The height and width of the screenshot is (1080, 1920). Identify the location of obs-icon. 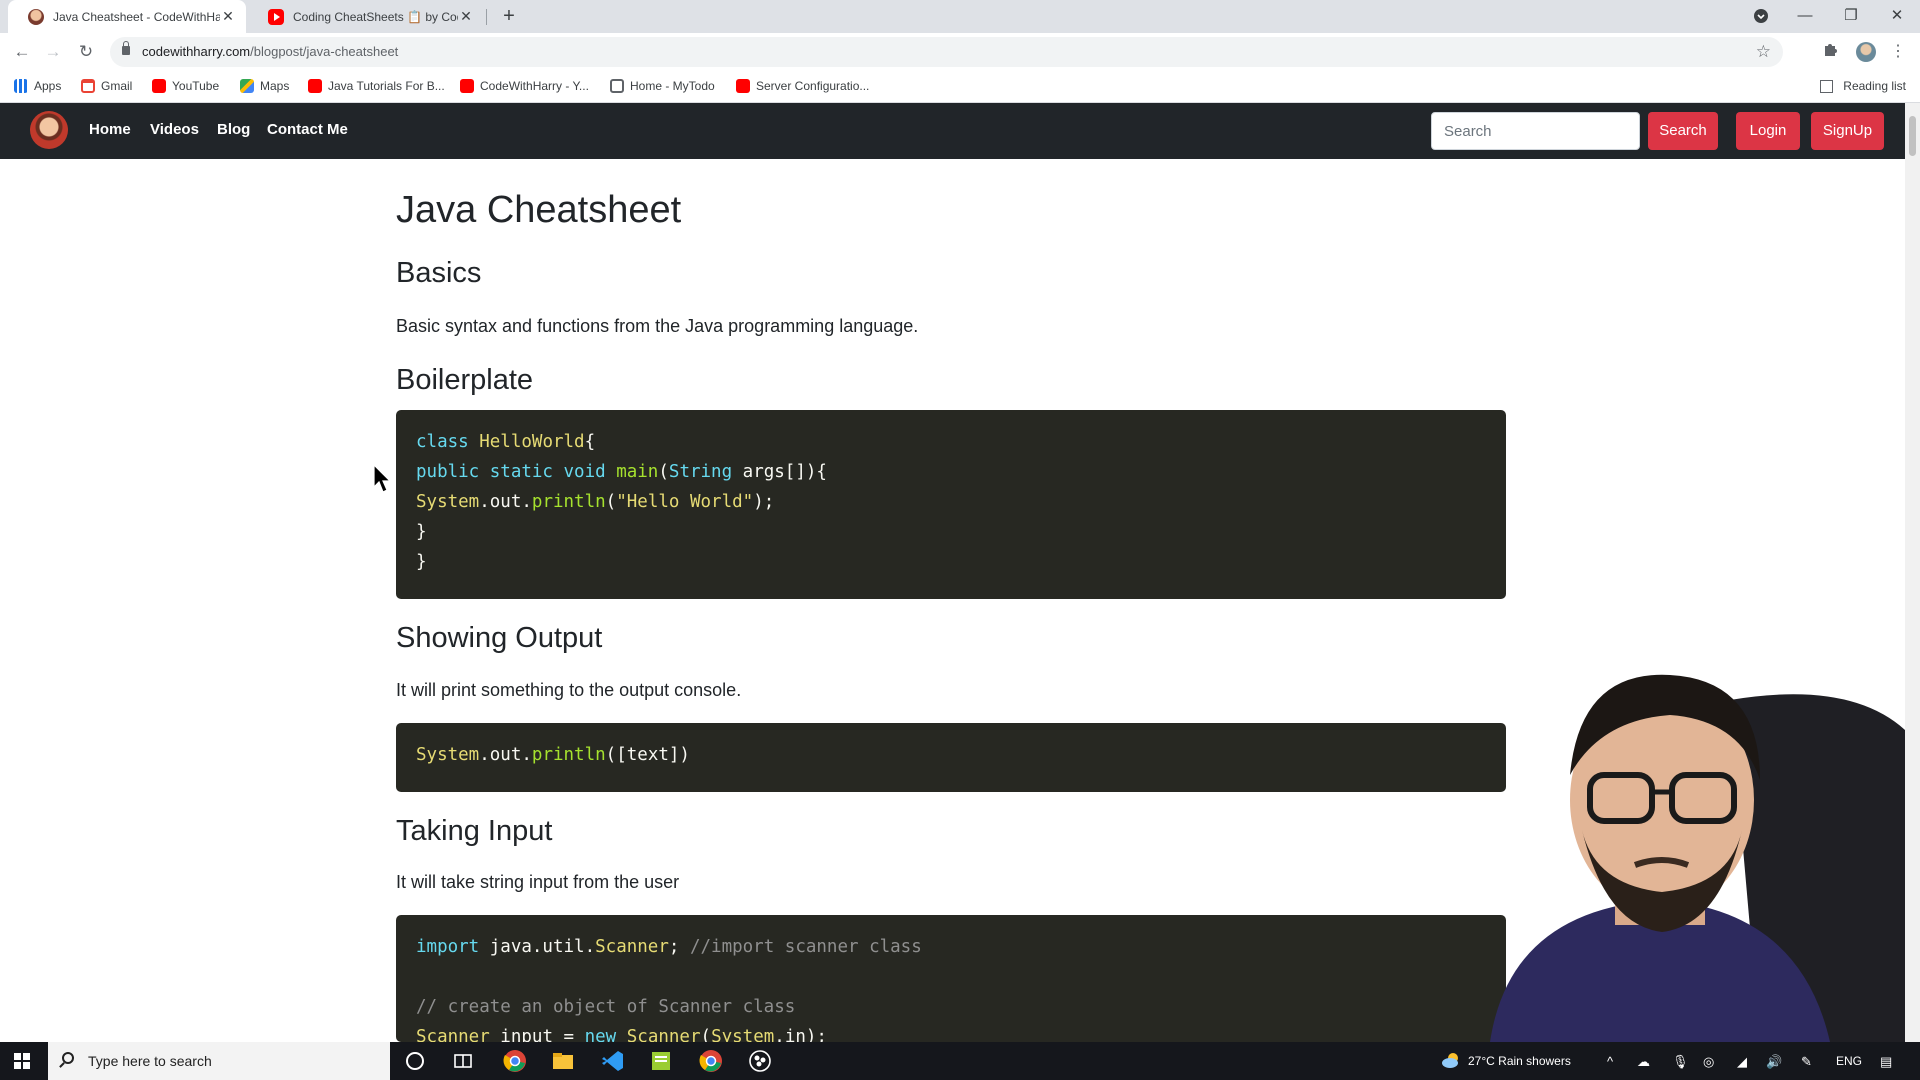
(760, 1061).